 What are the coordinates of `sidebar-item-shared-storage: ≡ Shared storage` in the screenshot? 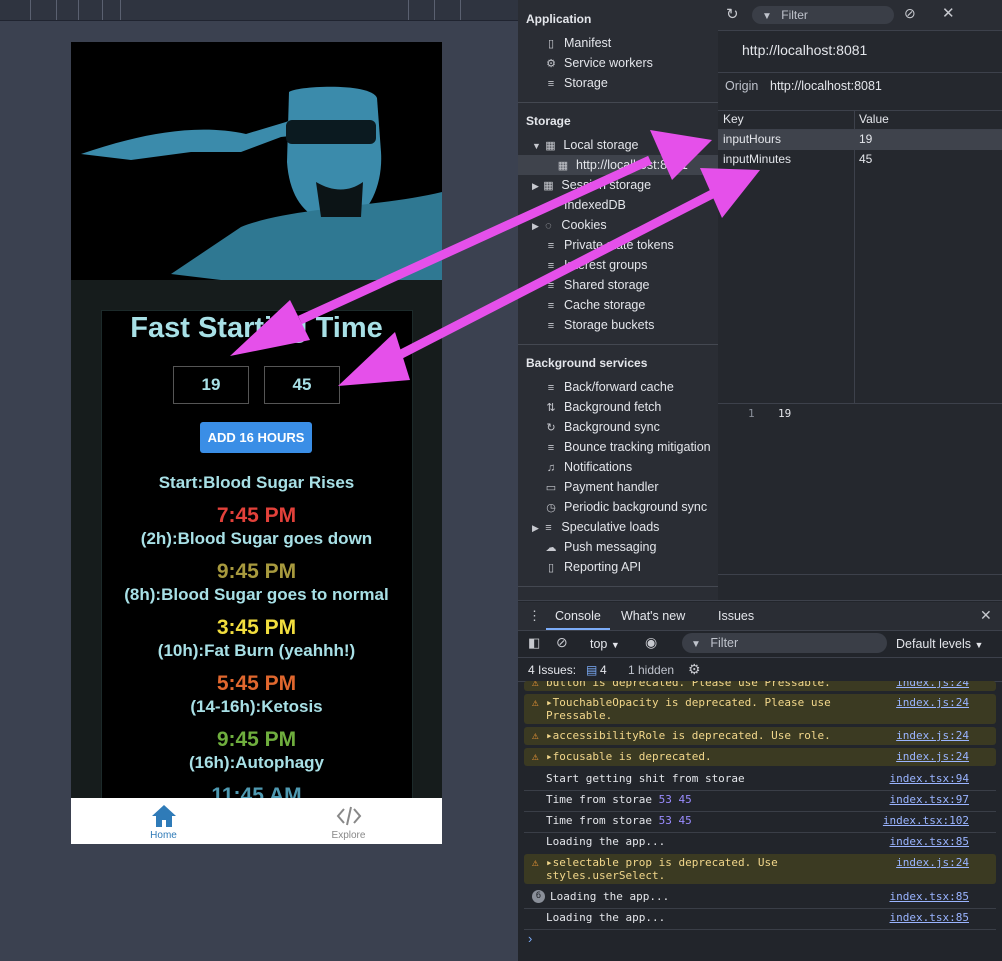 It's located at (597, 285).